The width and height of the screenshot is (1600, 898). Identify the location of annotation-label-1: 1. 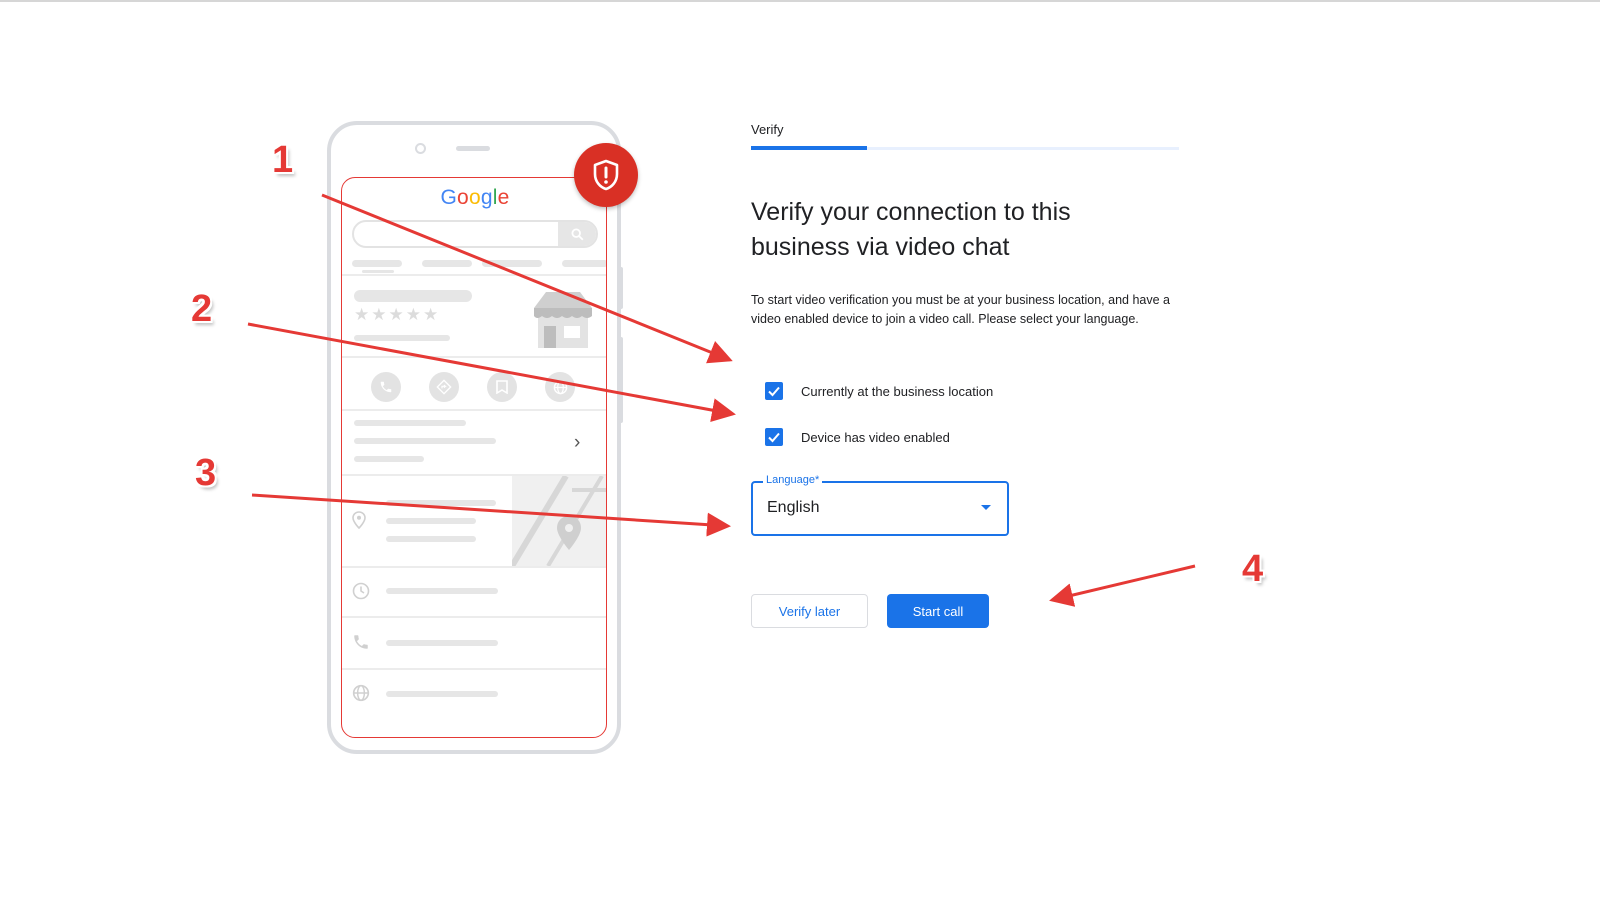
(283, 160).